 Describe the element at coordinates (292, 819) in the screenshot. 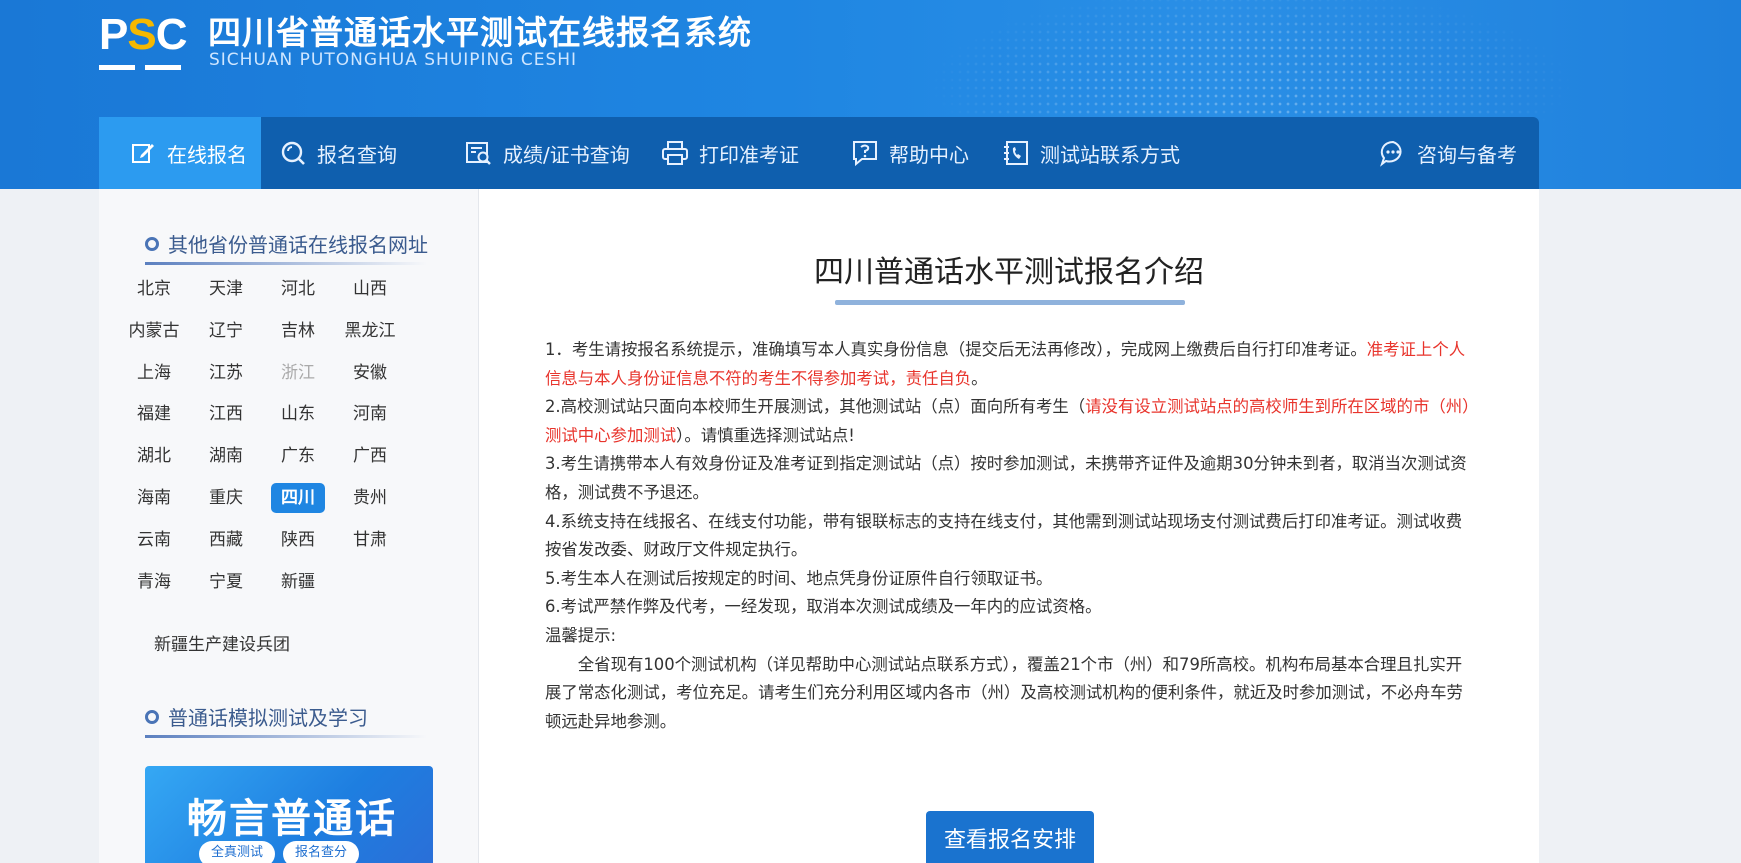

I see `banner-title: 畅言普通话` at that location.